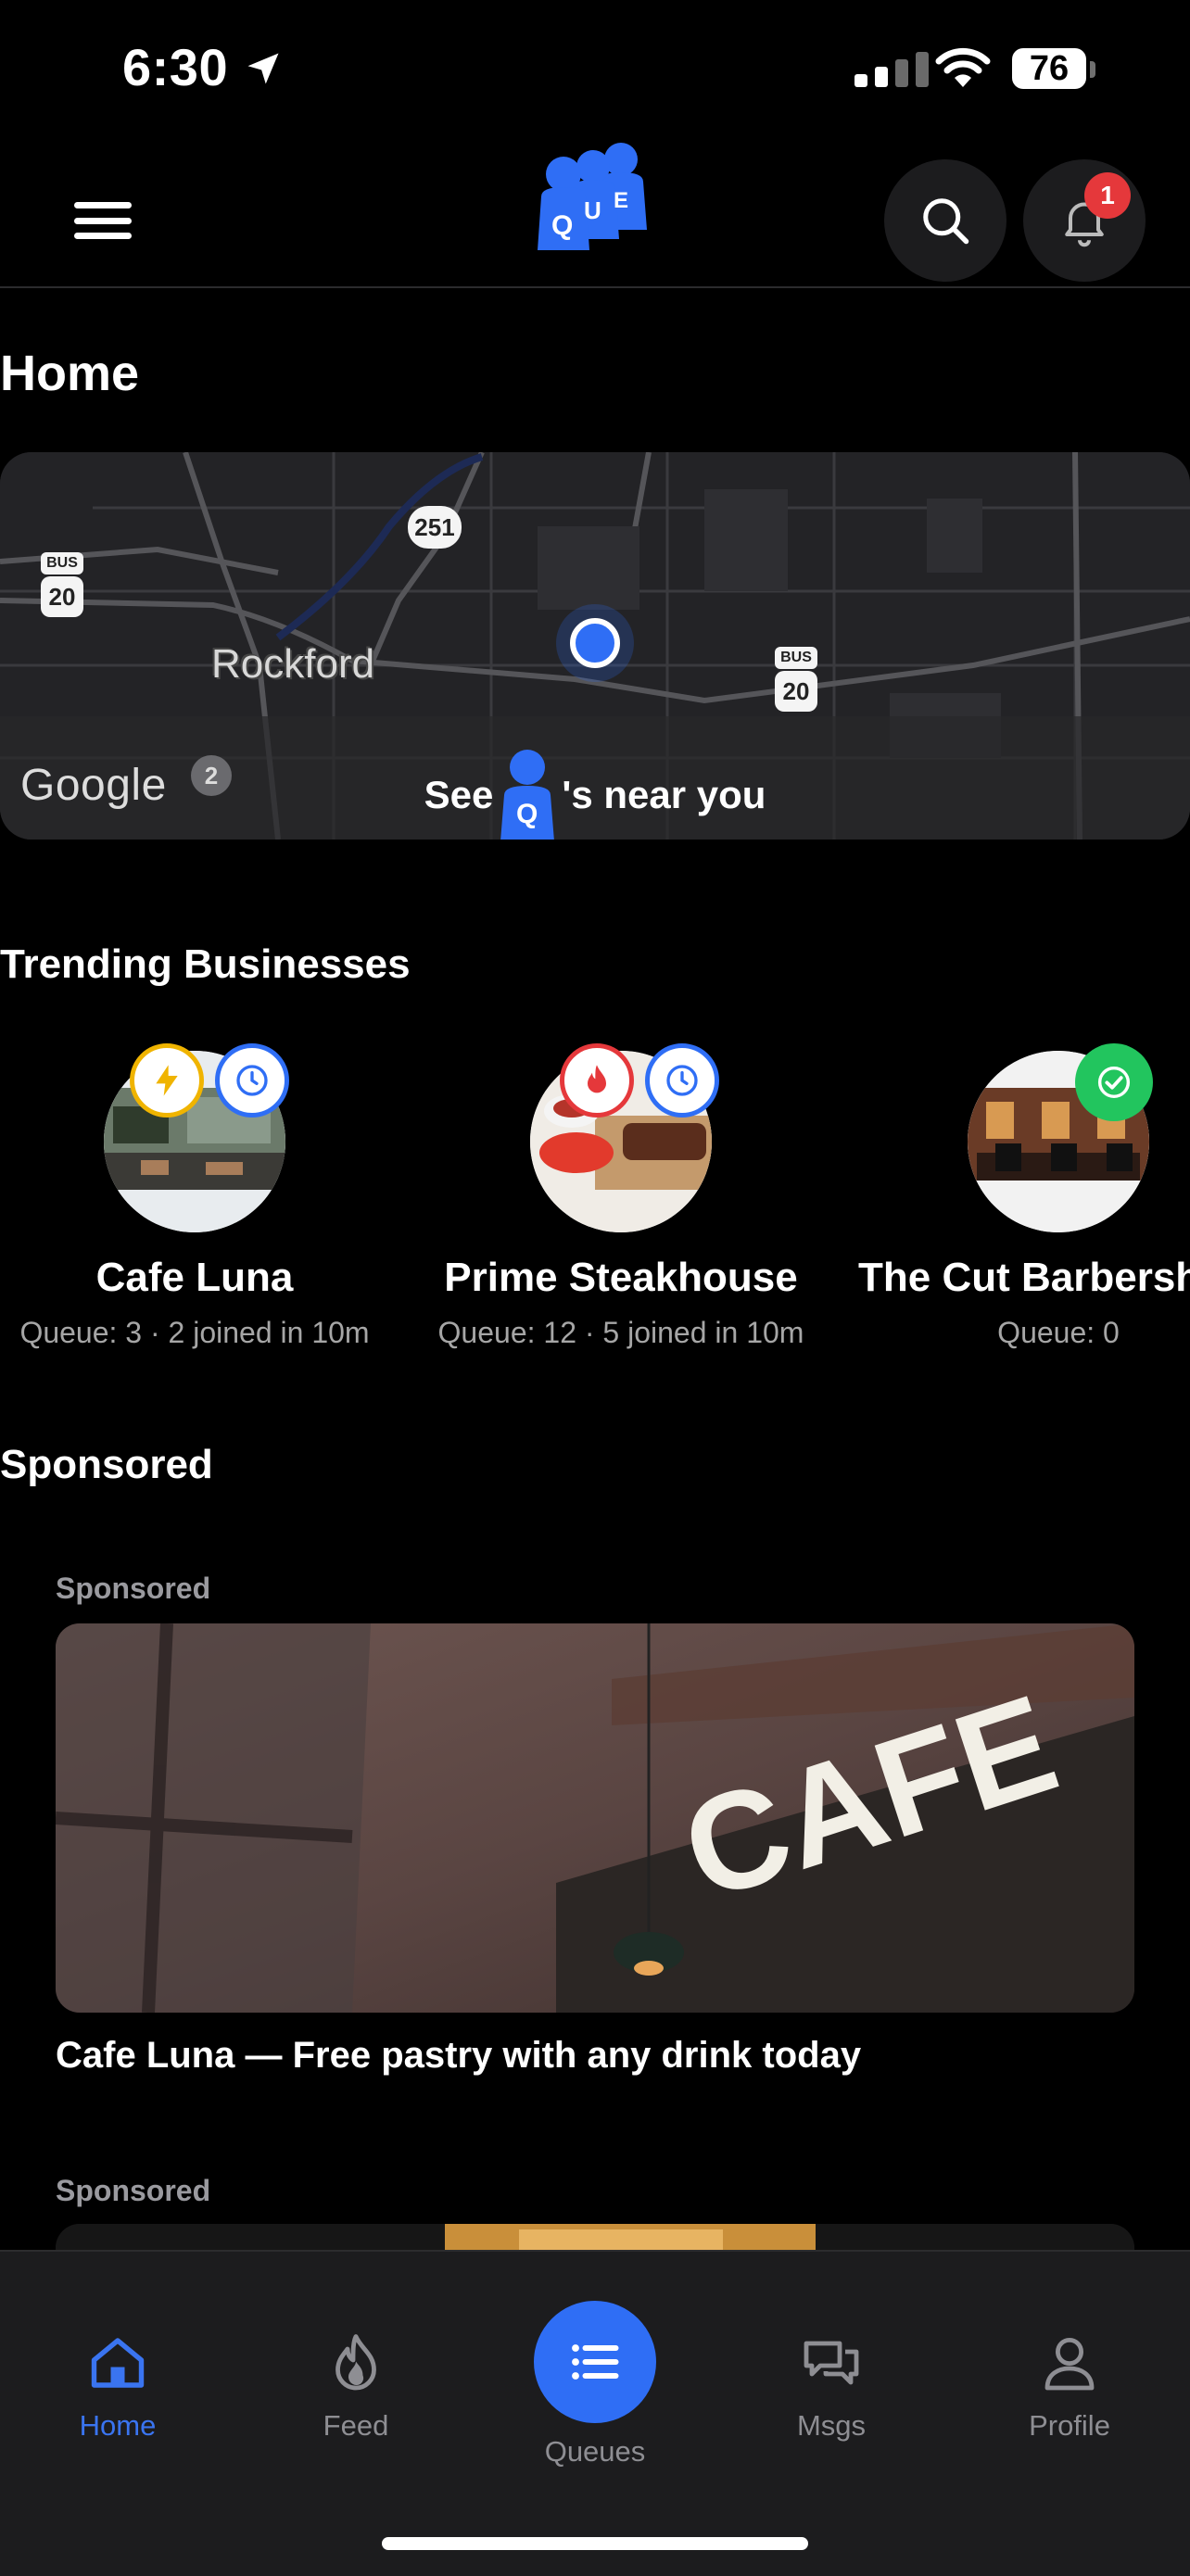 This screenshot has width=1190, height=2576. What do you see at coordinates (527, 794) in the screenshot?
I see `q-person-icon: Q` at bounding box center [527, 794].